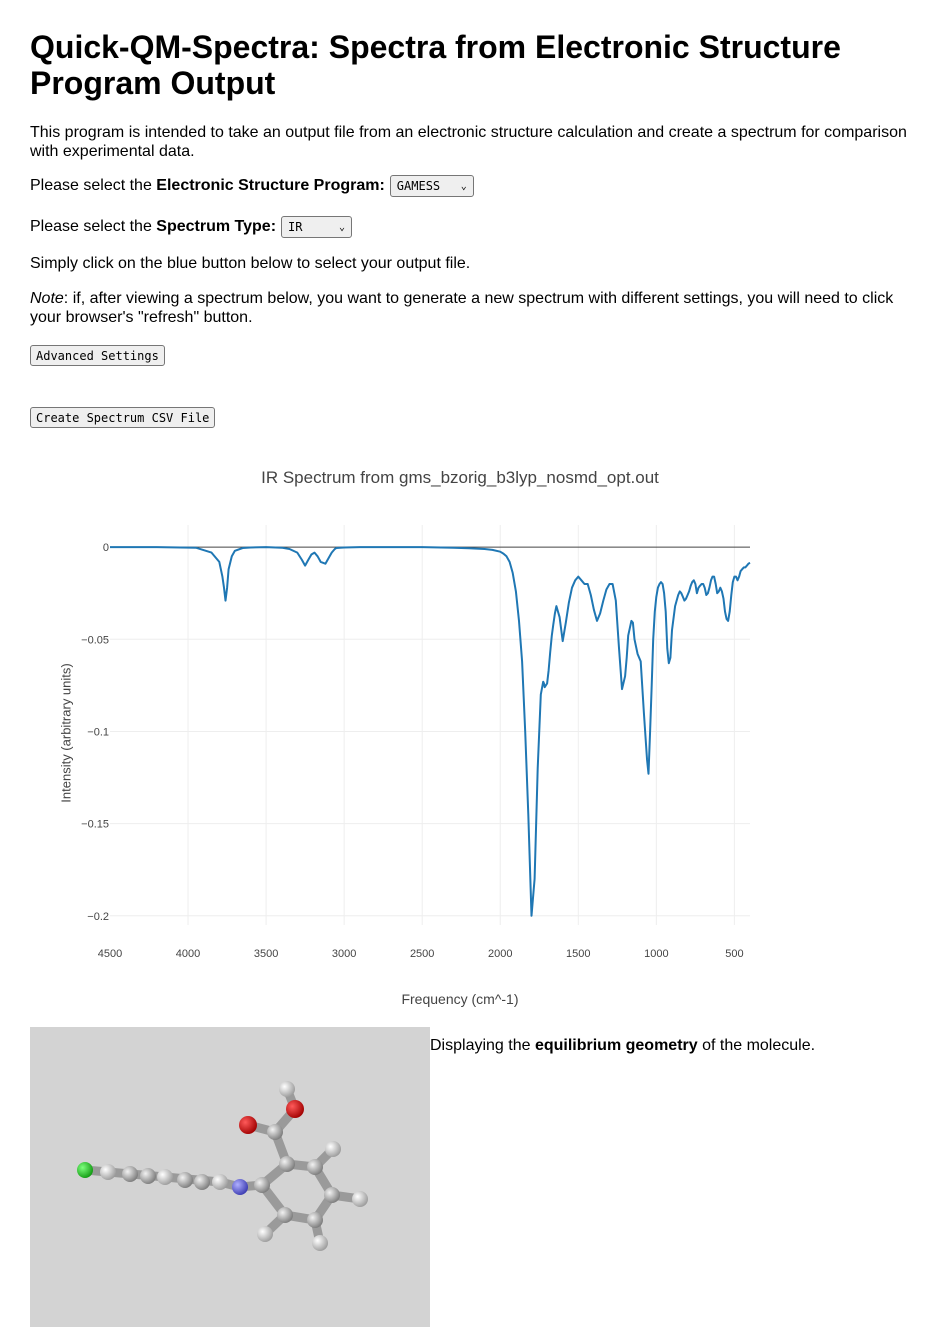 The width and height of the screenshot is (948, 1332). What do you see at coordinates (222, 1166) in the screenshot?
I see `molecule-atoms` at bounding box center [222, 1166].